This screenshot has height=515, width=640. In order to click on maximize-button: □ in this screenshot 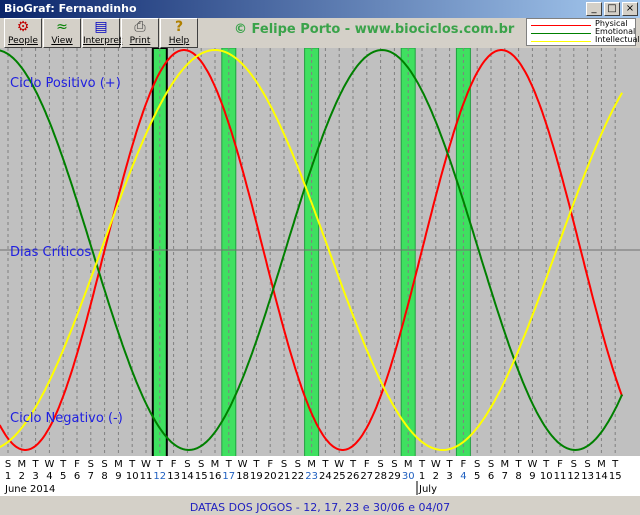, I will do `click(612, 9)`.